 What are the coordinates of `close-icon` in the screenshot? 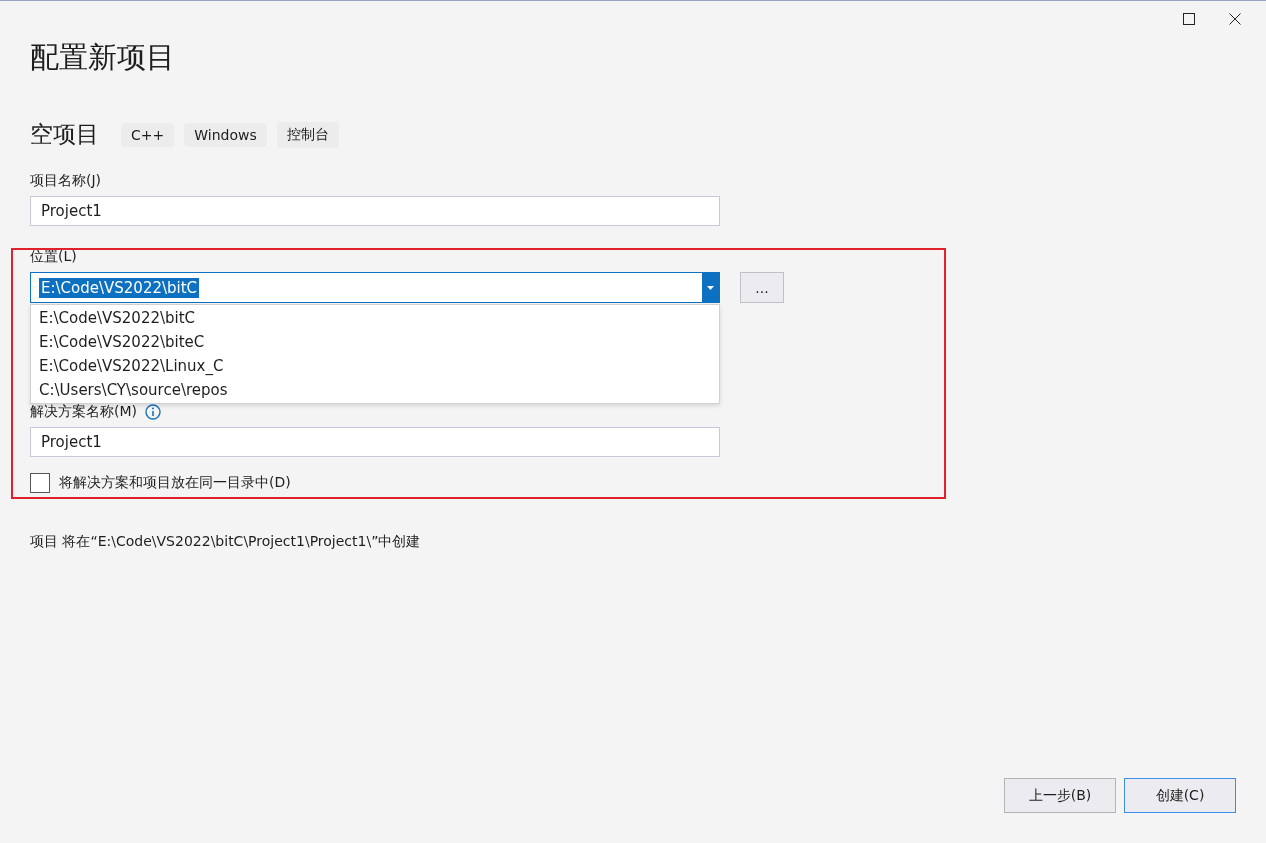 It's located at (1235, 19).